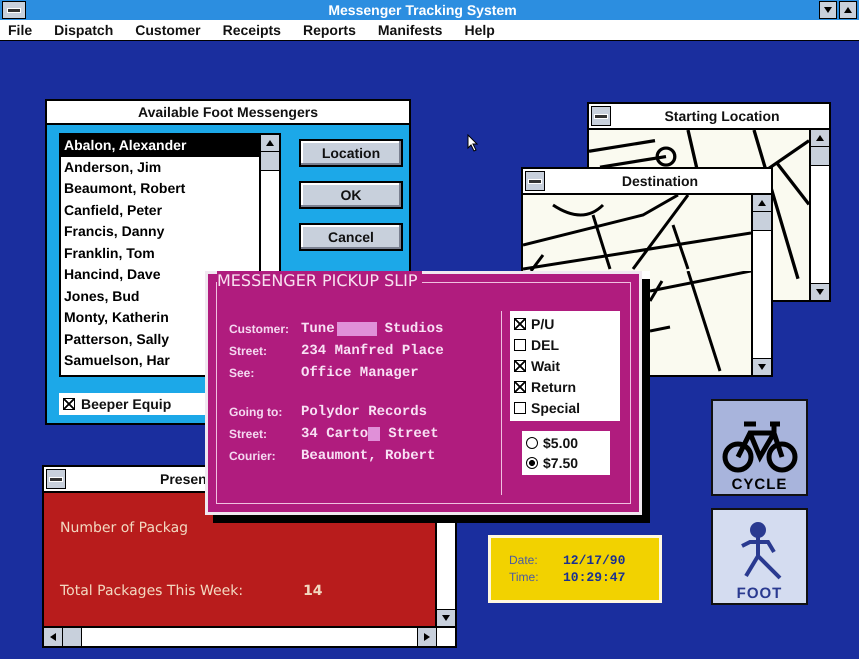 This screenshot has width=859, height=659. Describe the element at coordinates (759, 556) in the screenshot. I see `mode-tile: FOOT` at that location.